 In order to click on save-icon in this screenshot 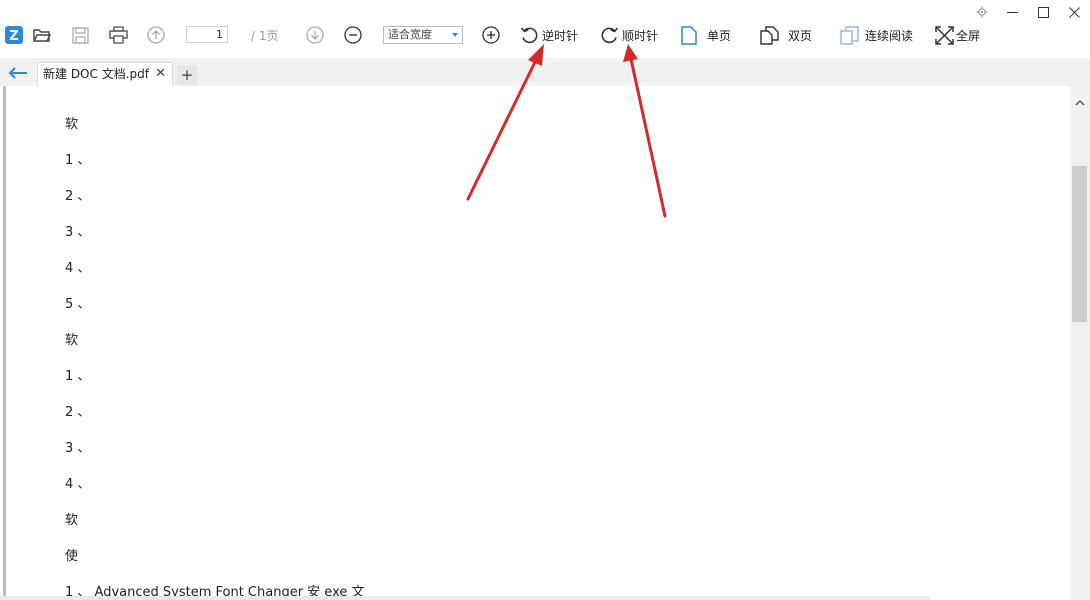, I will do `click(80, 35)`.